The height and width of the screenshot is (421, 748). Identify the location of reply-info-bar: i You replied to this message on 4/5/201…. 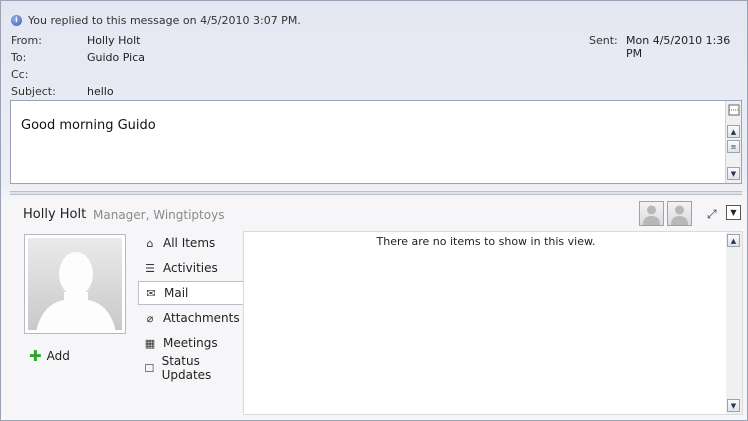
(156, 20).